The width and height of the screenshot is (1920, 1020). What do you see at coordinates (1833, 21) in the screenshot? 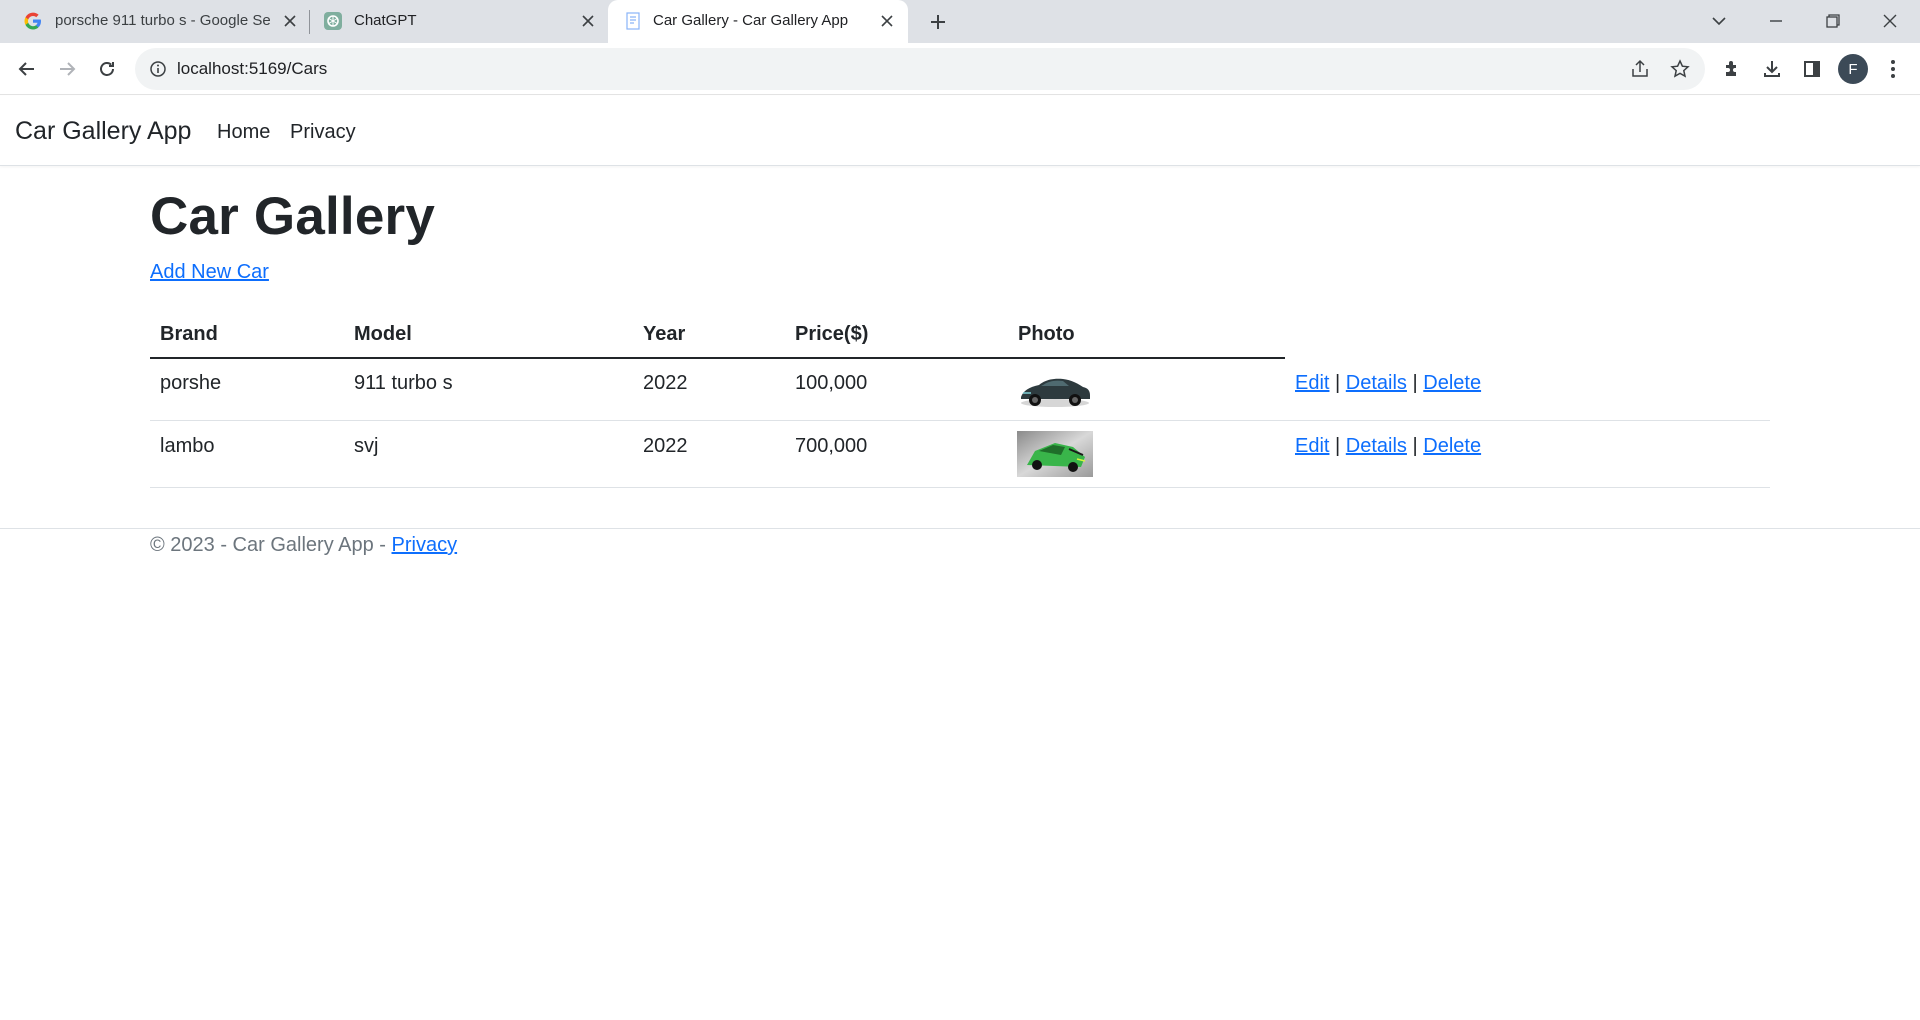
I see `restore-button` at bounding box center [1833, 21].